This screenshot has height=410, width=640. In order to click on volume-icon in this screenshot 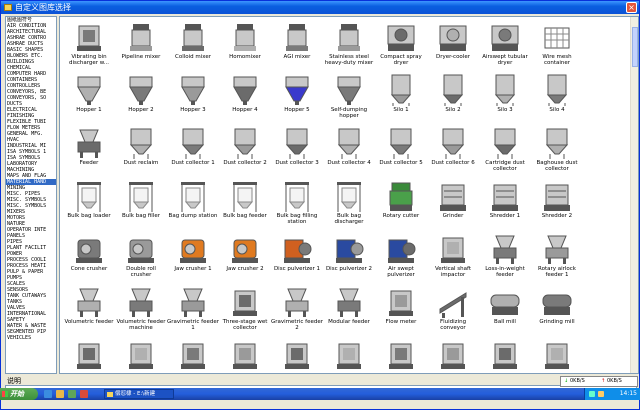, I will do `click(601, 394)`.